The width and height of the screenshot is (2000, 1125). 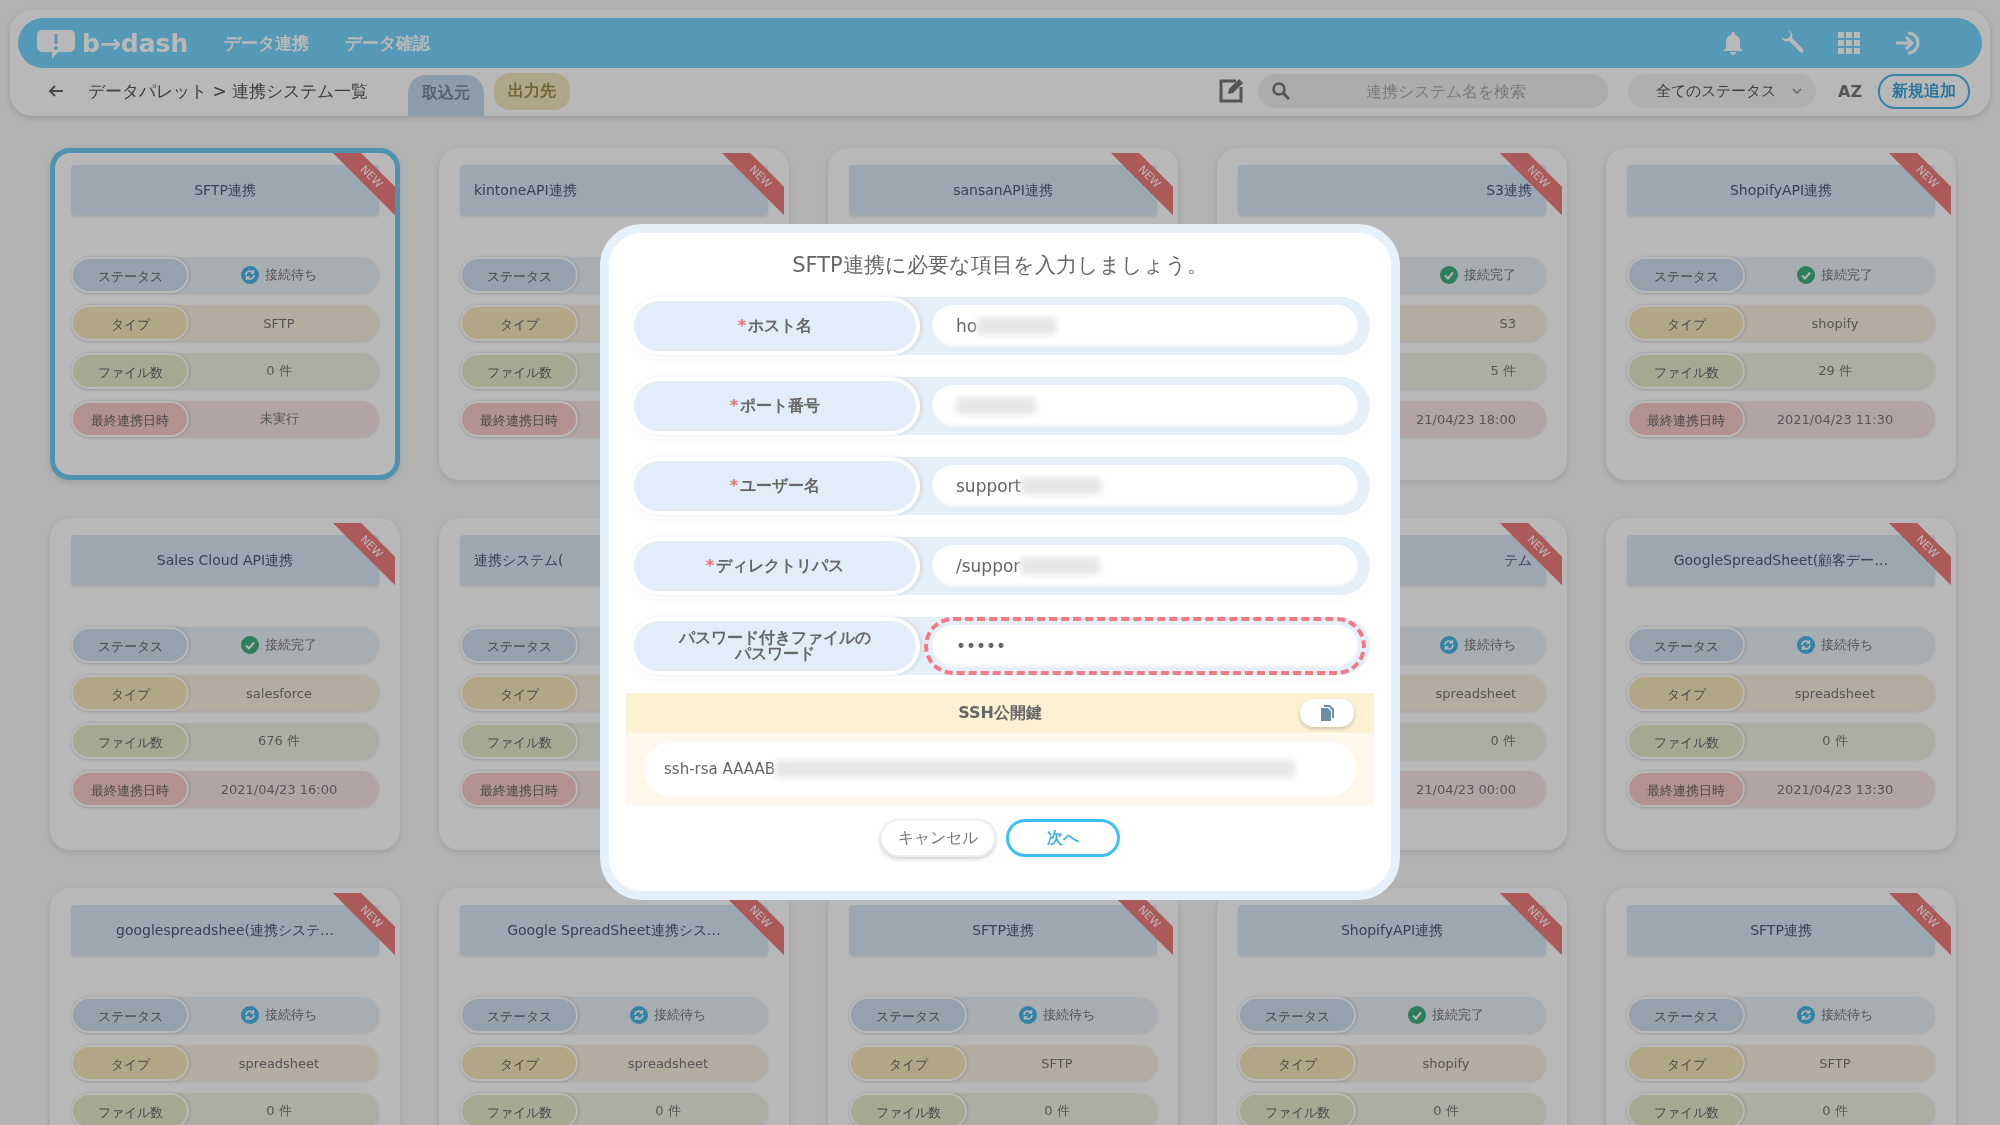 I want to click on field-value: 21/04/23 18:00, so click(x=1466, y=419).